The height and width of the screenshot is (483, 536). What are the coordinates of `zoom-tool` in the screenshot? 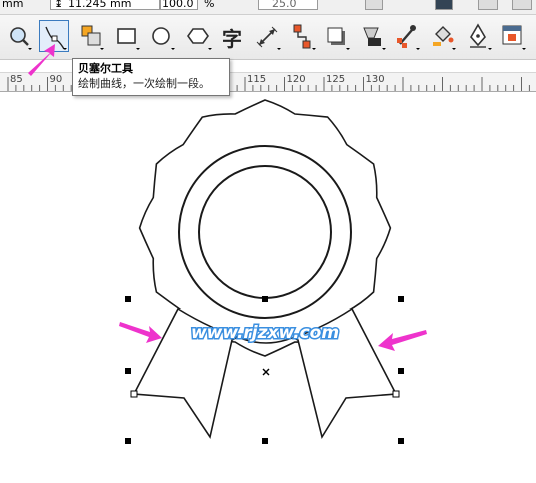 It's located at (19, 36).